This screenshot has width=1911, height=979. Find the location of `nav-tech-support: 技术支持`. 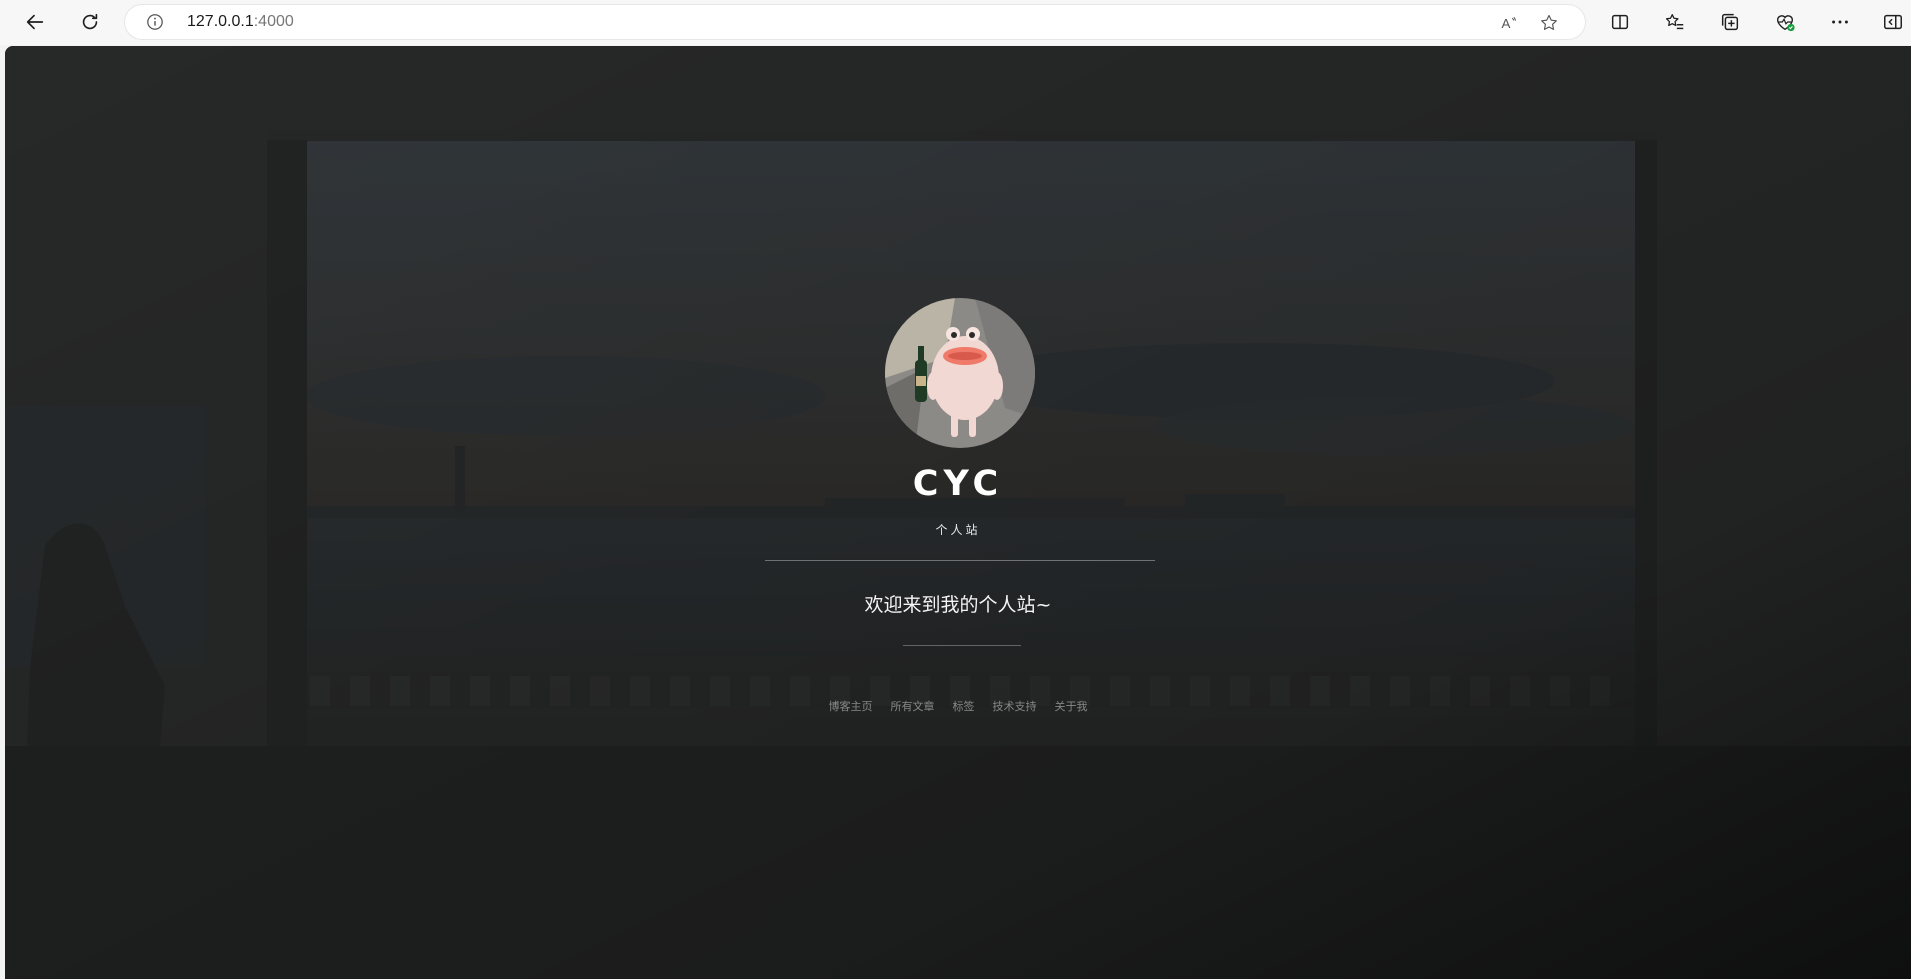

nav-tech-support: 技术支持 is located at coordinates (1015, 706).